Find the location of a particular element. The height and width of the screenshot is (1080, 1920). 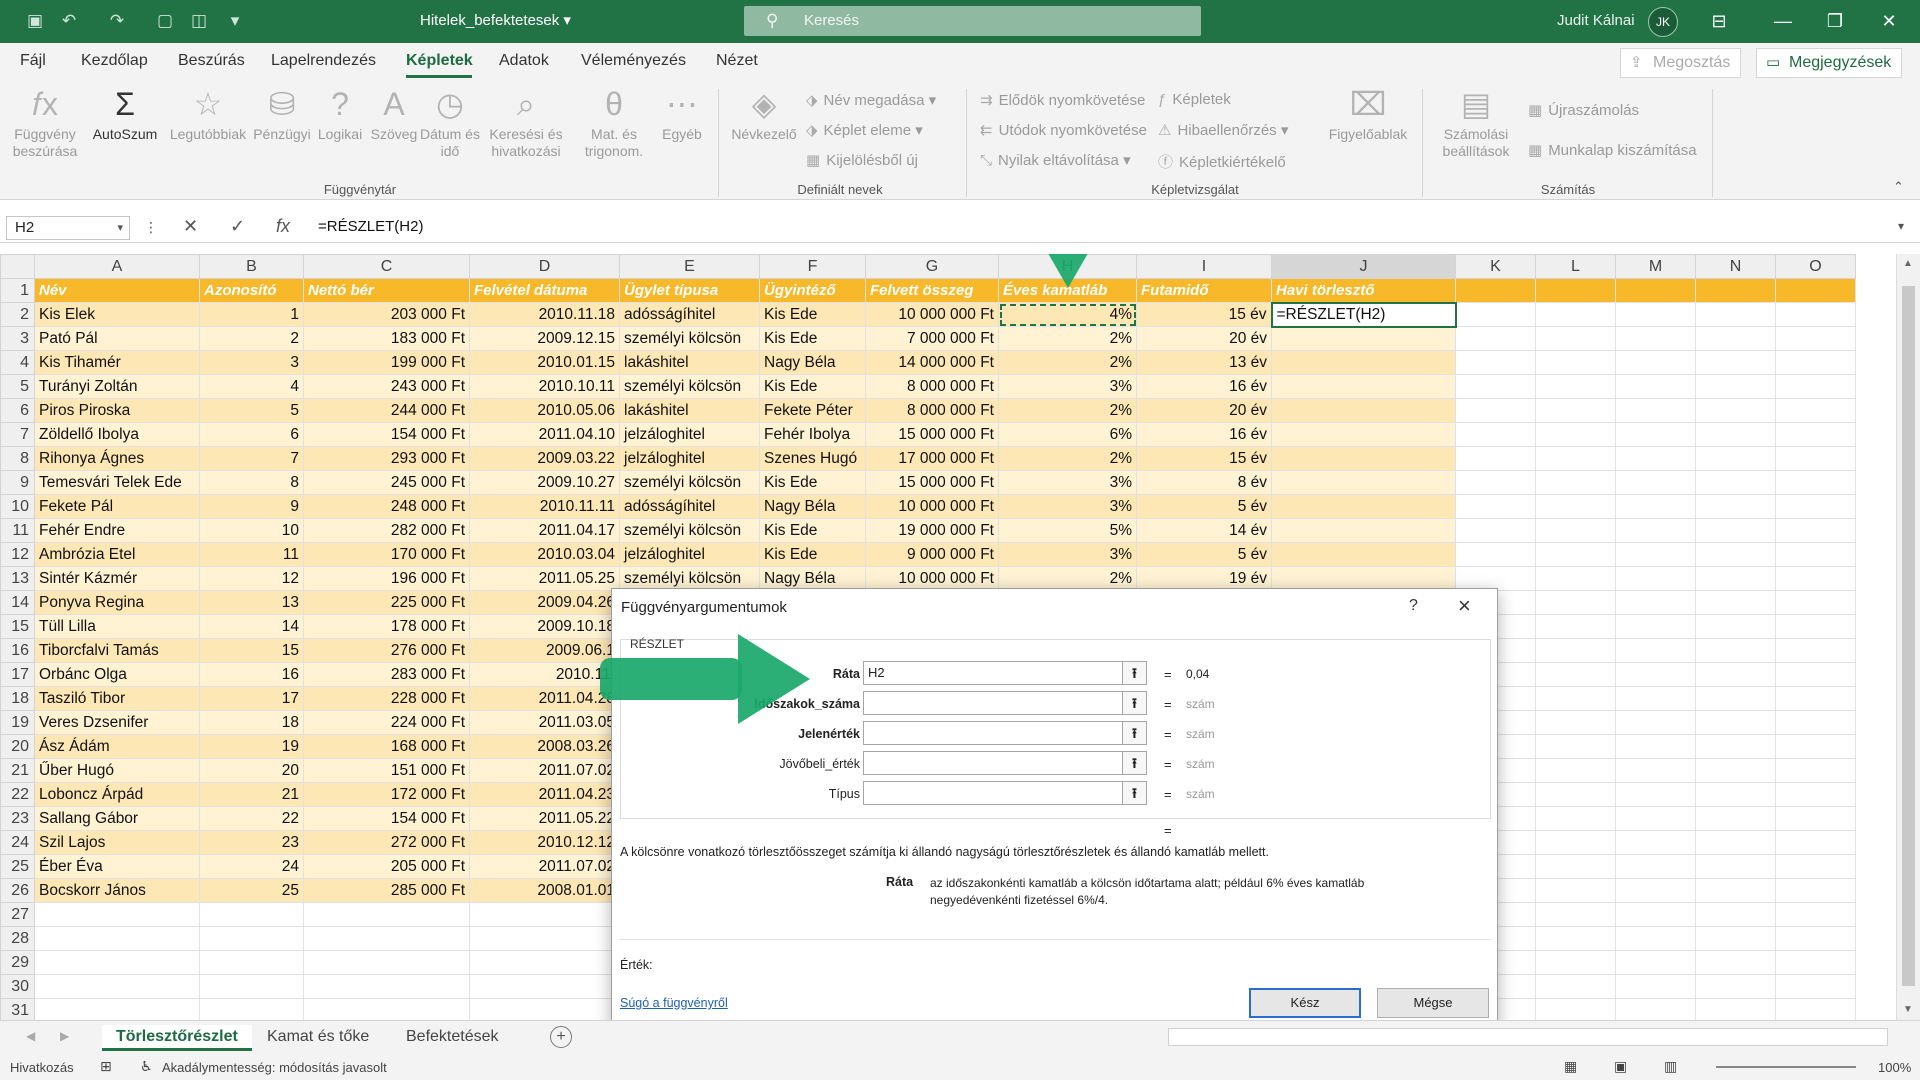

add-sheet-icon: + is located at coordinates (561, 1037).